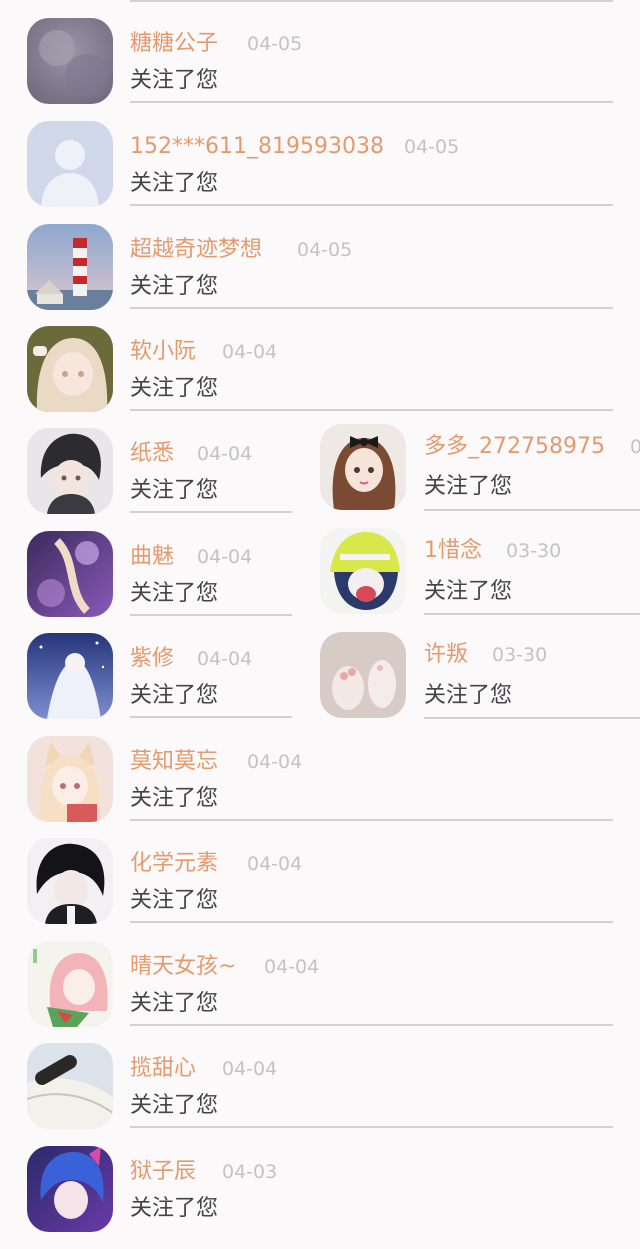 This screenshot has width=640, height=1249. Describe the element at coordinates (70, 676) in the screenshot. I see `night-sky-girl-avatar` at that location.